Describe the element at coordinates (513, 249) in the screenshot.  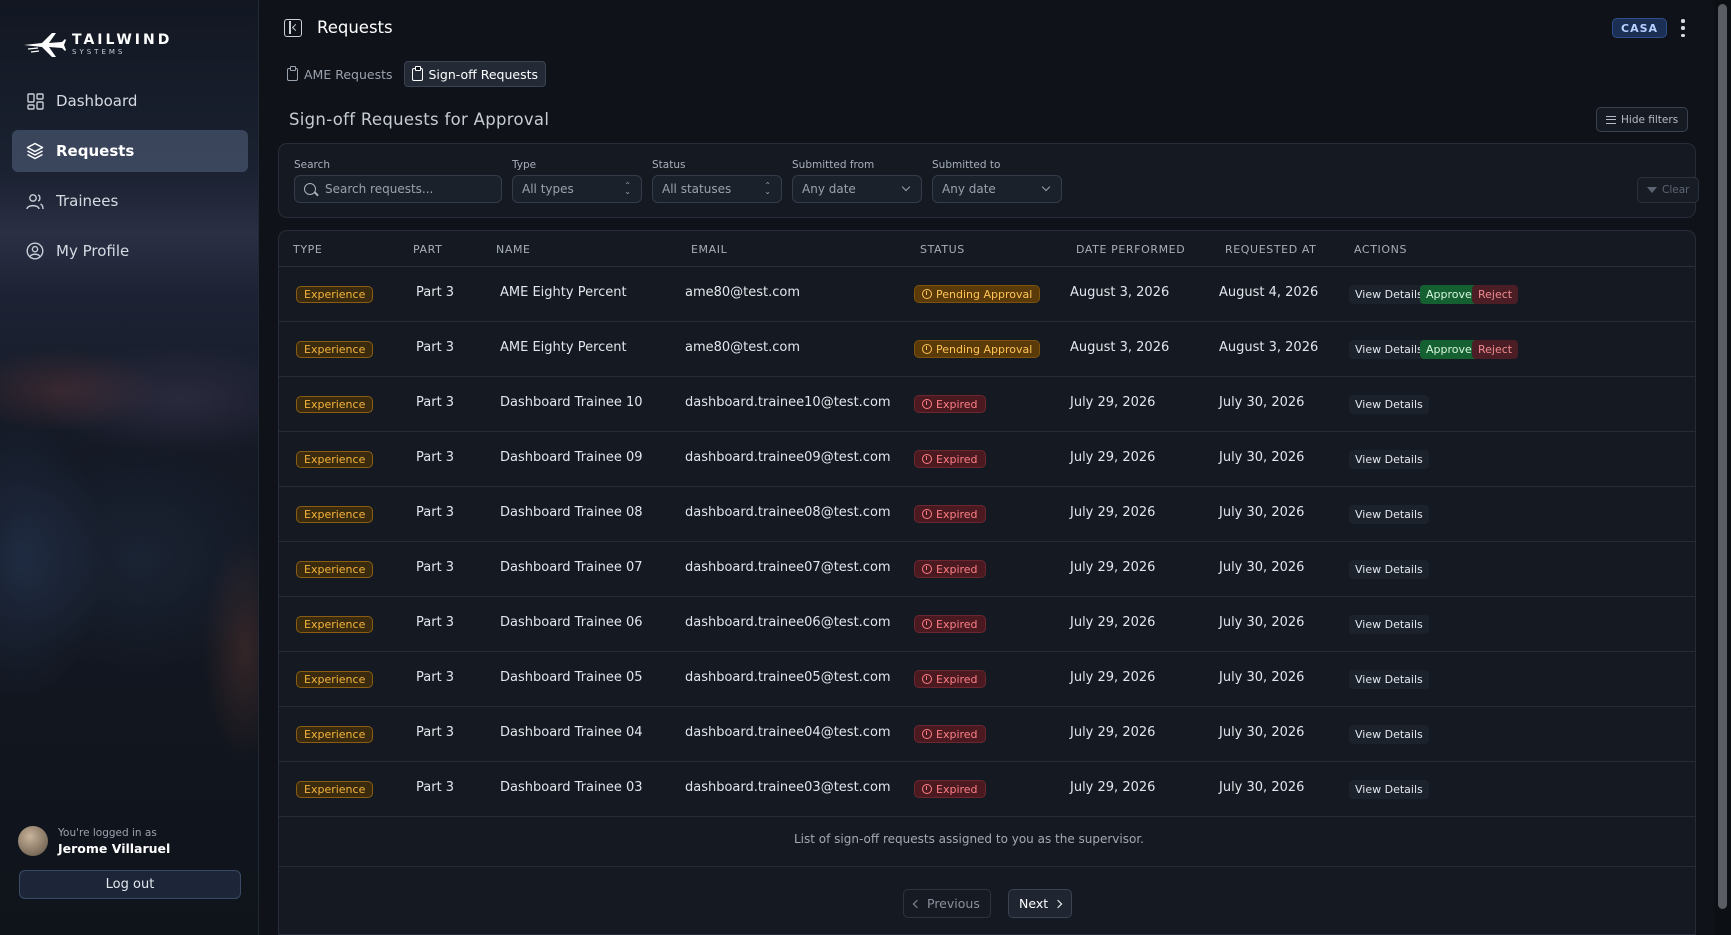
I see `column-header-name: NAME` at that location.